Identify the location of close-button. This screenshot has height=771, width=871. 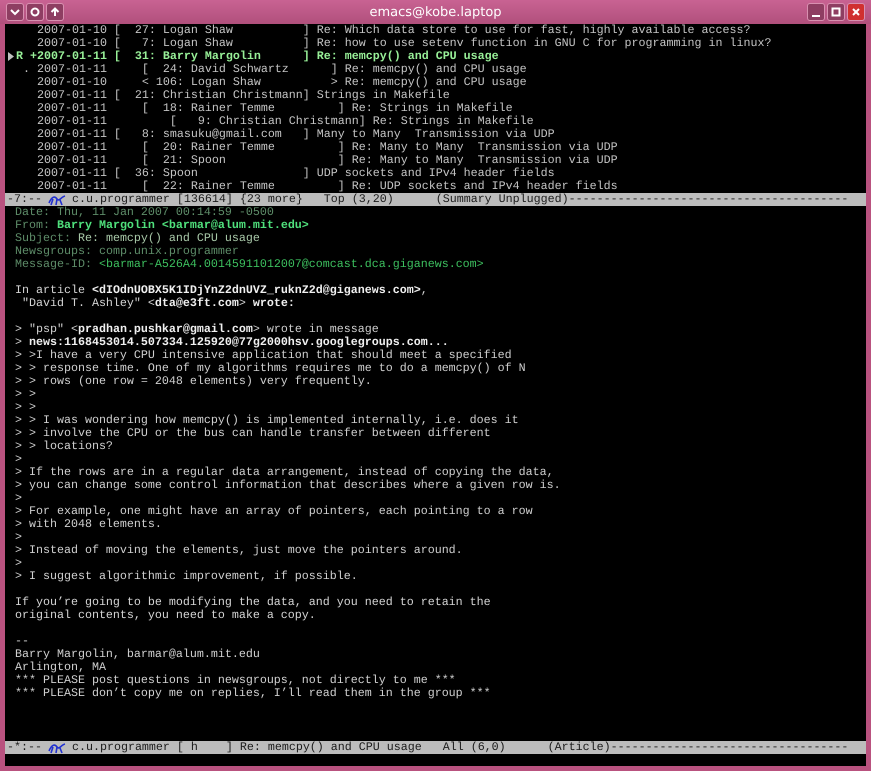
(856, 12).